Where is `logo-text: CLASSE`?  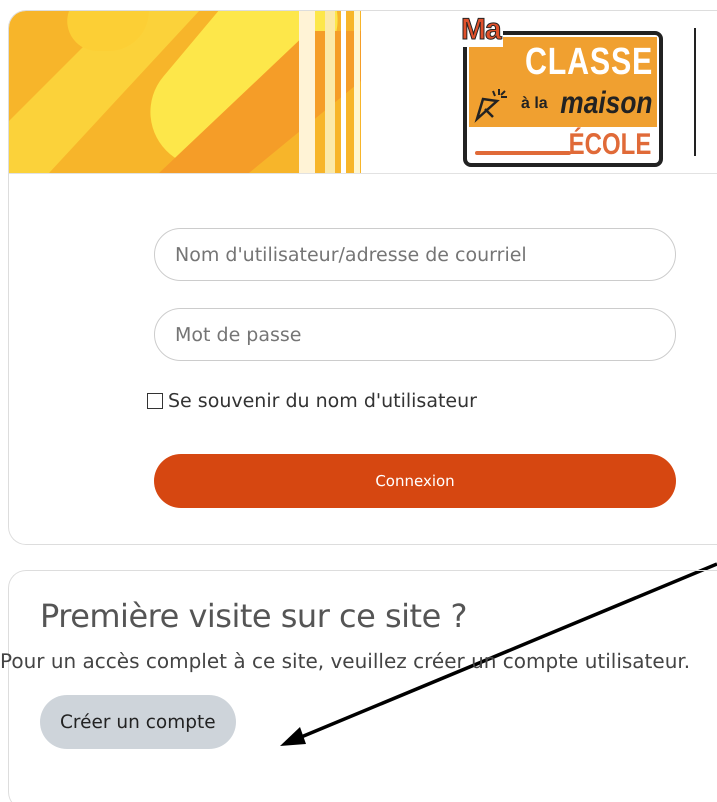 logo-text: CLASSE is located at coordinates (588, 62).